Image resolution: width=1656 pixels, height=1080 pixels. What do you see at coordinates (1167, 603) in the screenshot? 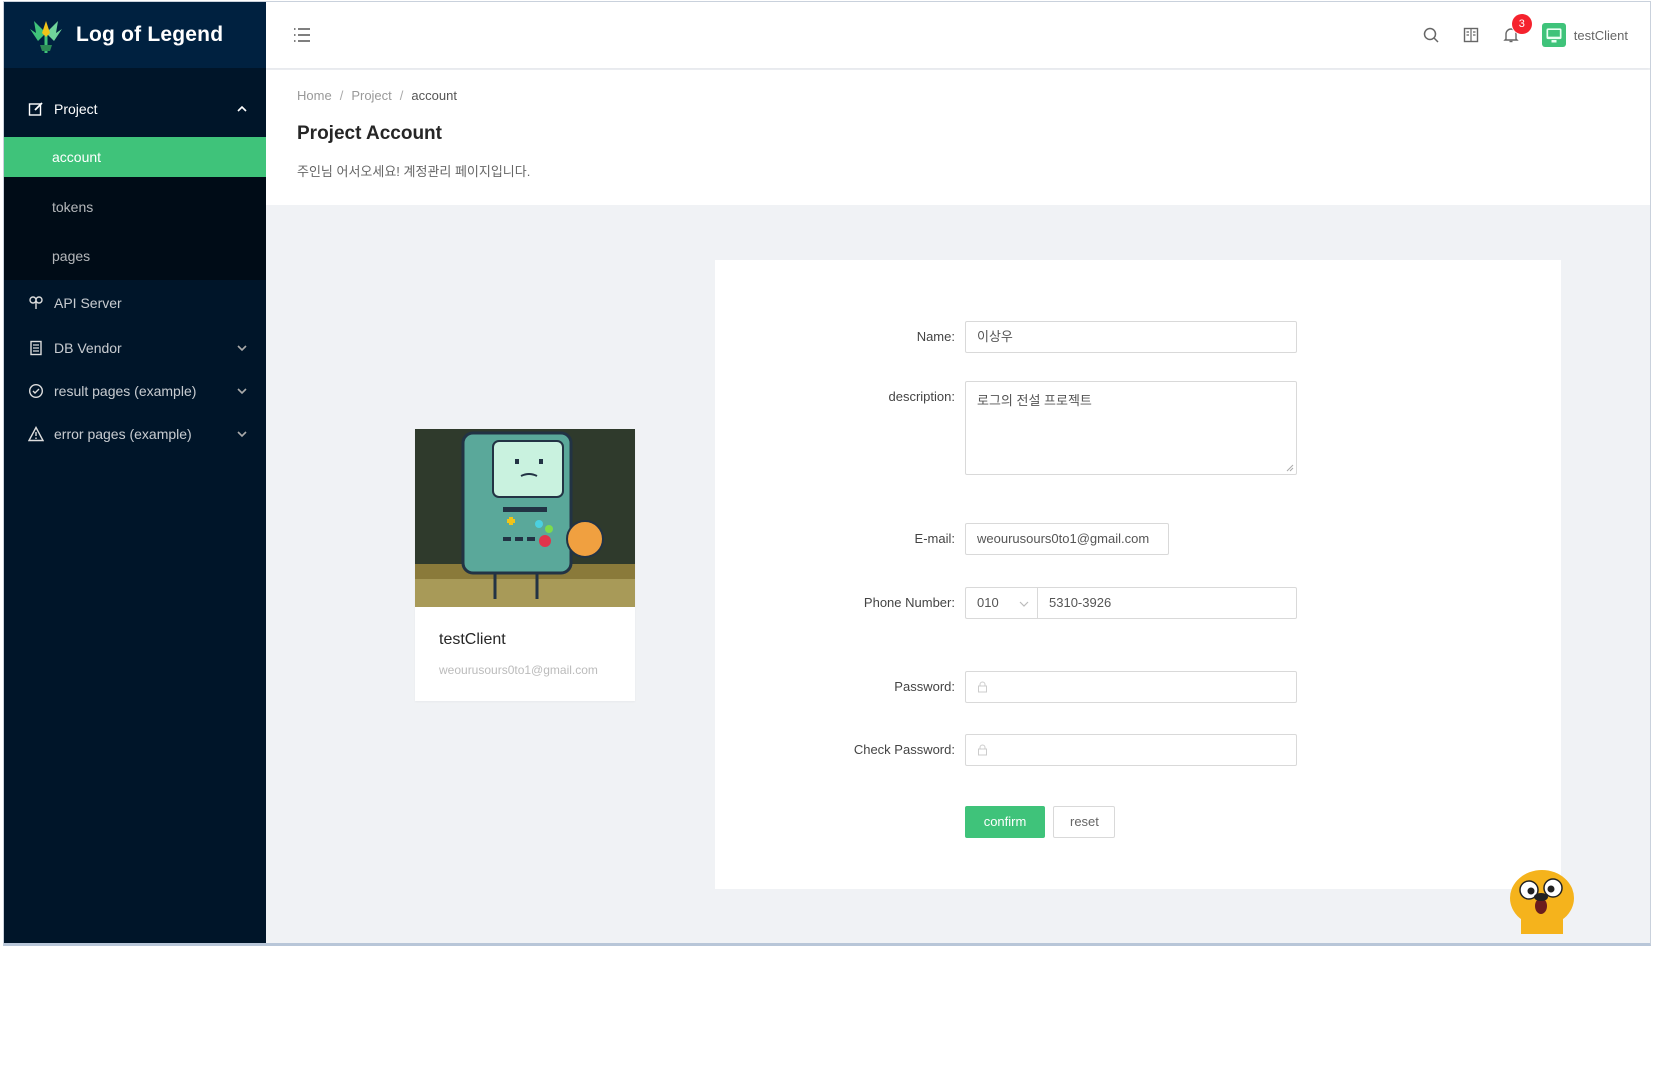
I see `phone-input: 5310-3926` at bounding box center [1167, 603].